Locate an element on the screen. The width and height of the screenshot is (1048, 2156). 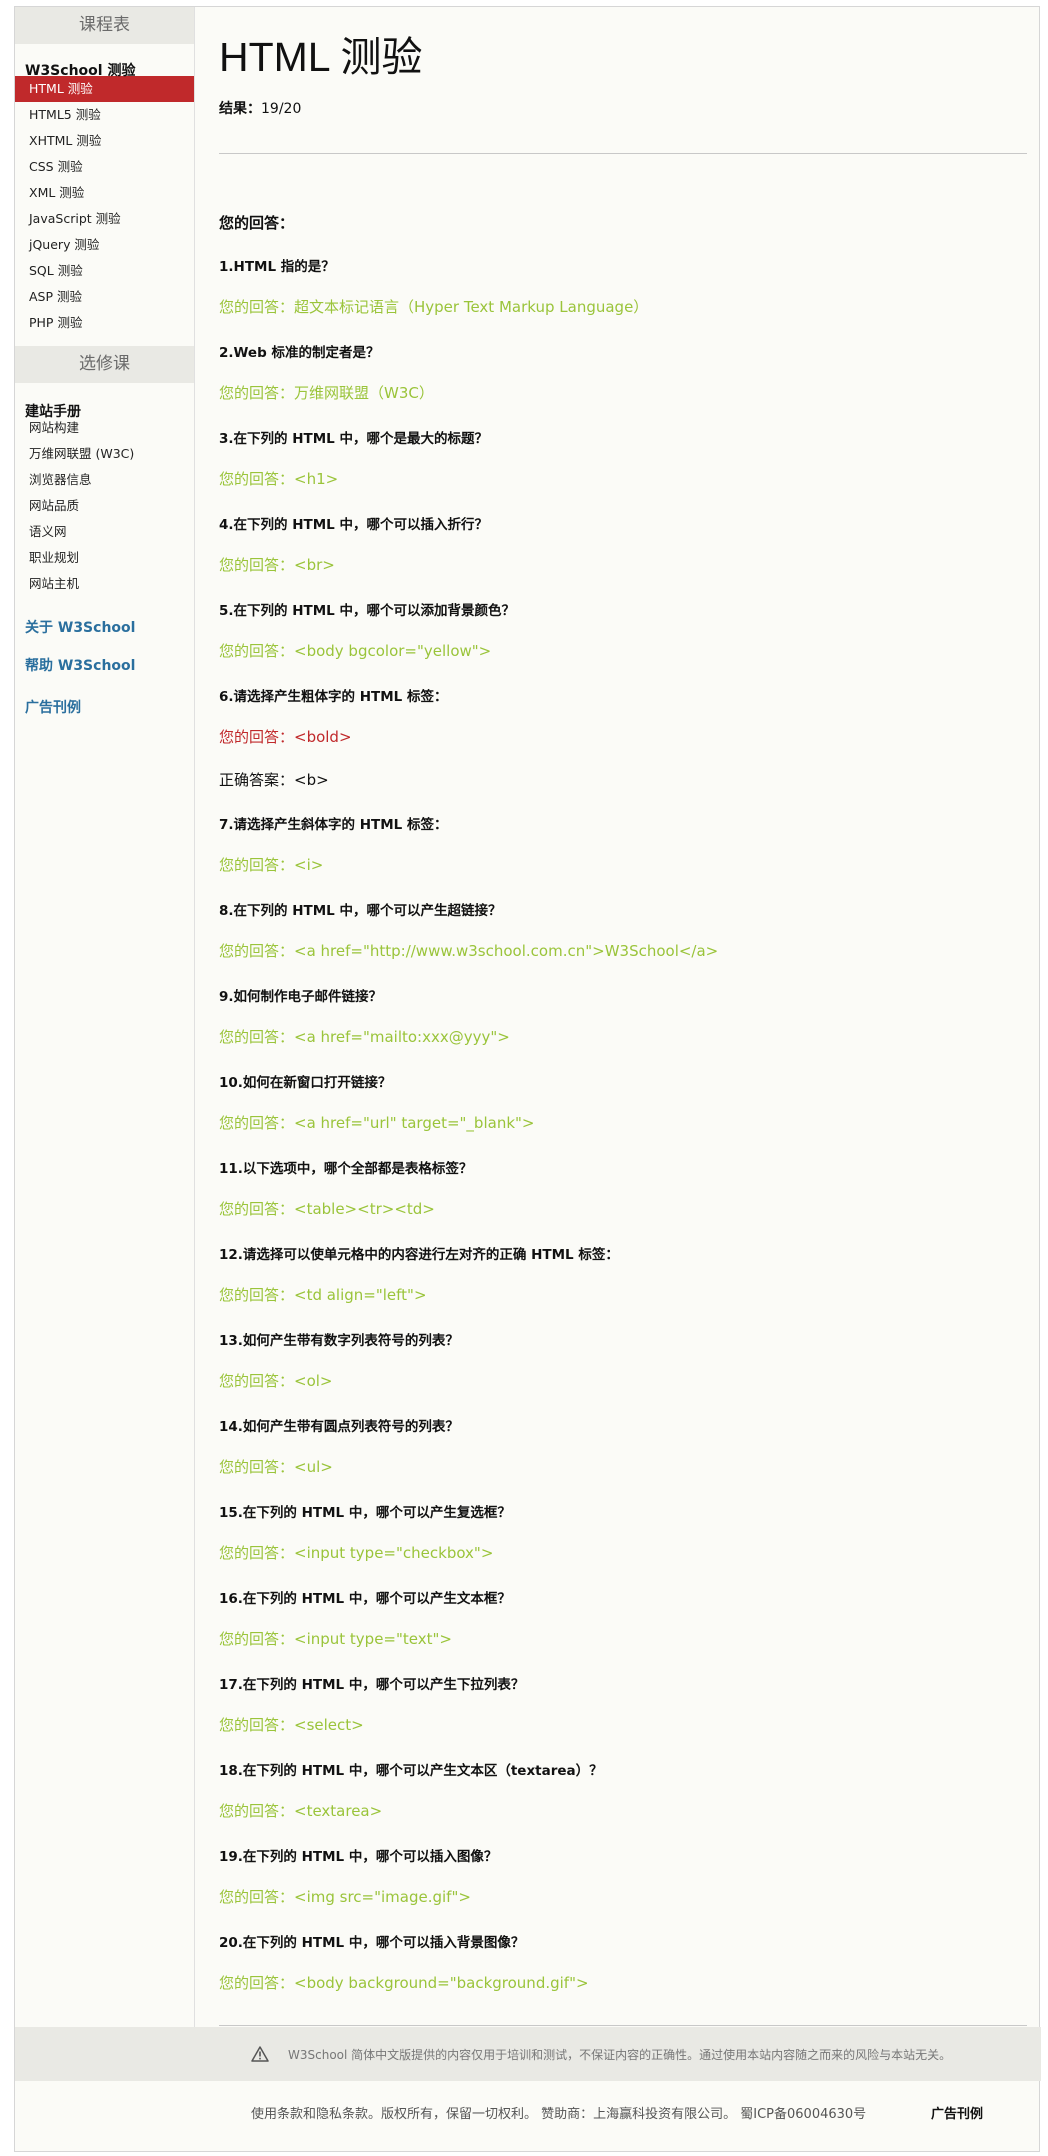
answer-18: 您的回答：<textarea> is located at coordinates (301, 1811).